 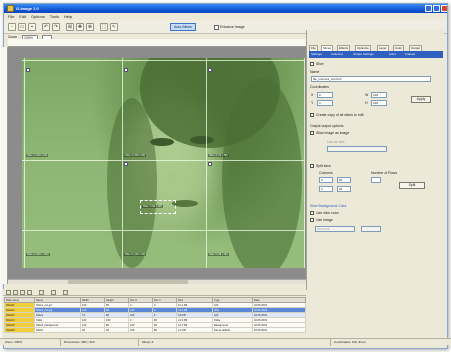 What do you see at coordinates (32, 27) in the screenshot?
I see `save-icon: ▪` at bounding box center [32, 27].